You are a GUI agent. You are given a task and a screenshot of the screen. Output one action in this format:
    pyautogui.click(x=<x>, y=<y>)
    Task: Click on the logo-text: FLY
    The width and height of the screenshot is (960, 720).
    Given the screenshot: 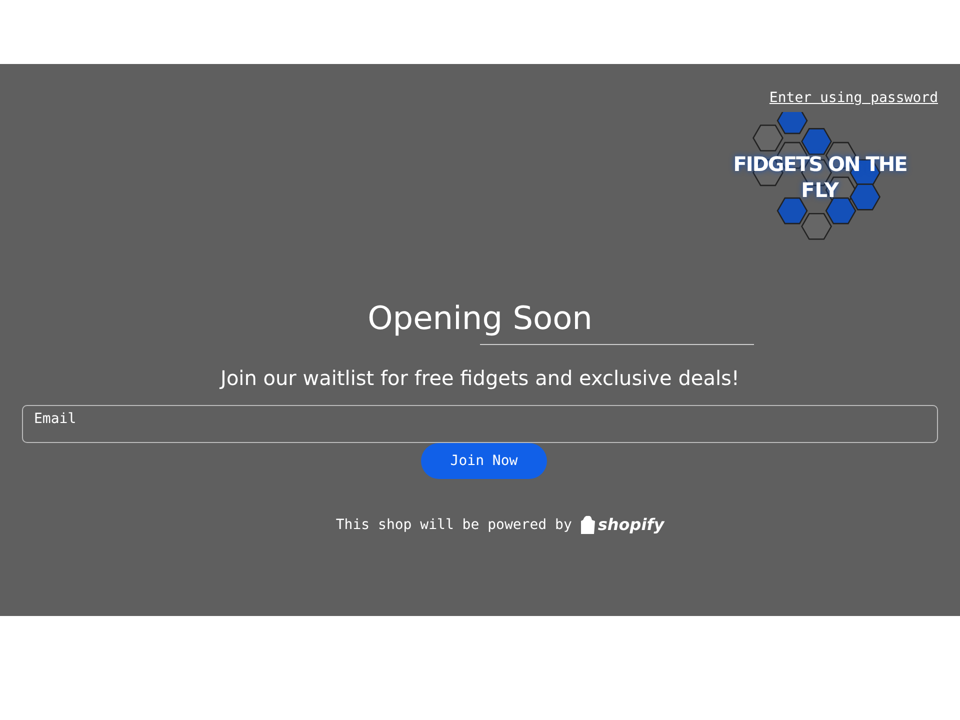 What is the action you would take?
    pyautogui.click(x=820, y=190)
    